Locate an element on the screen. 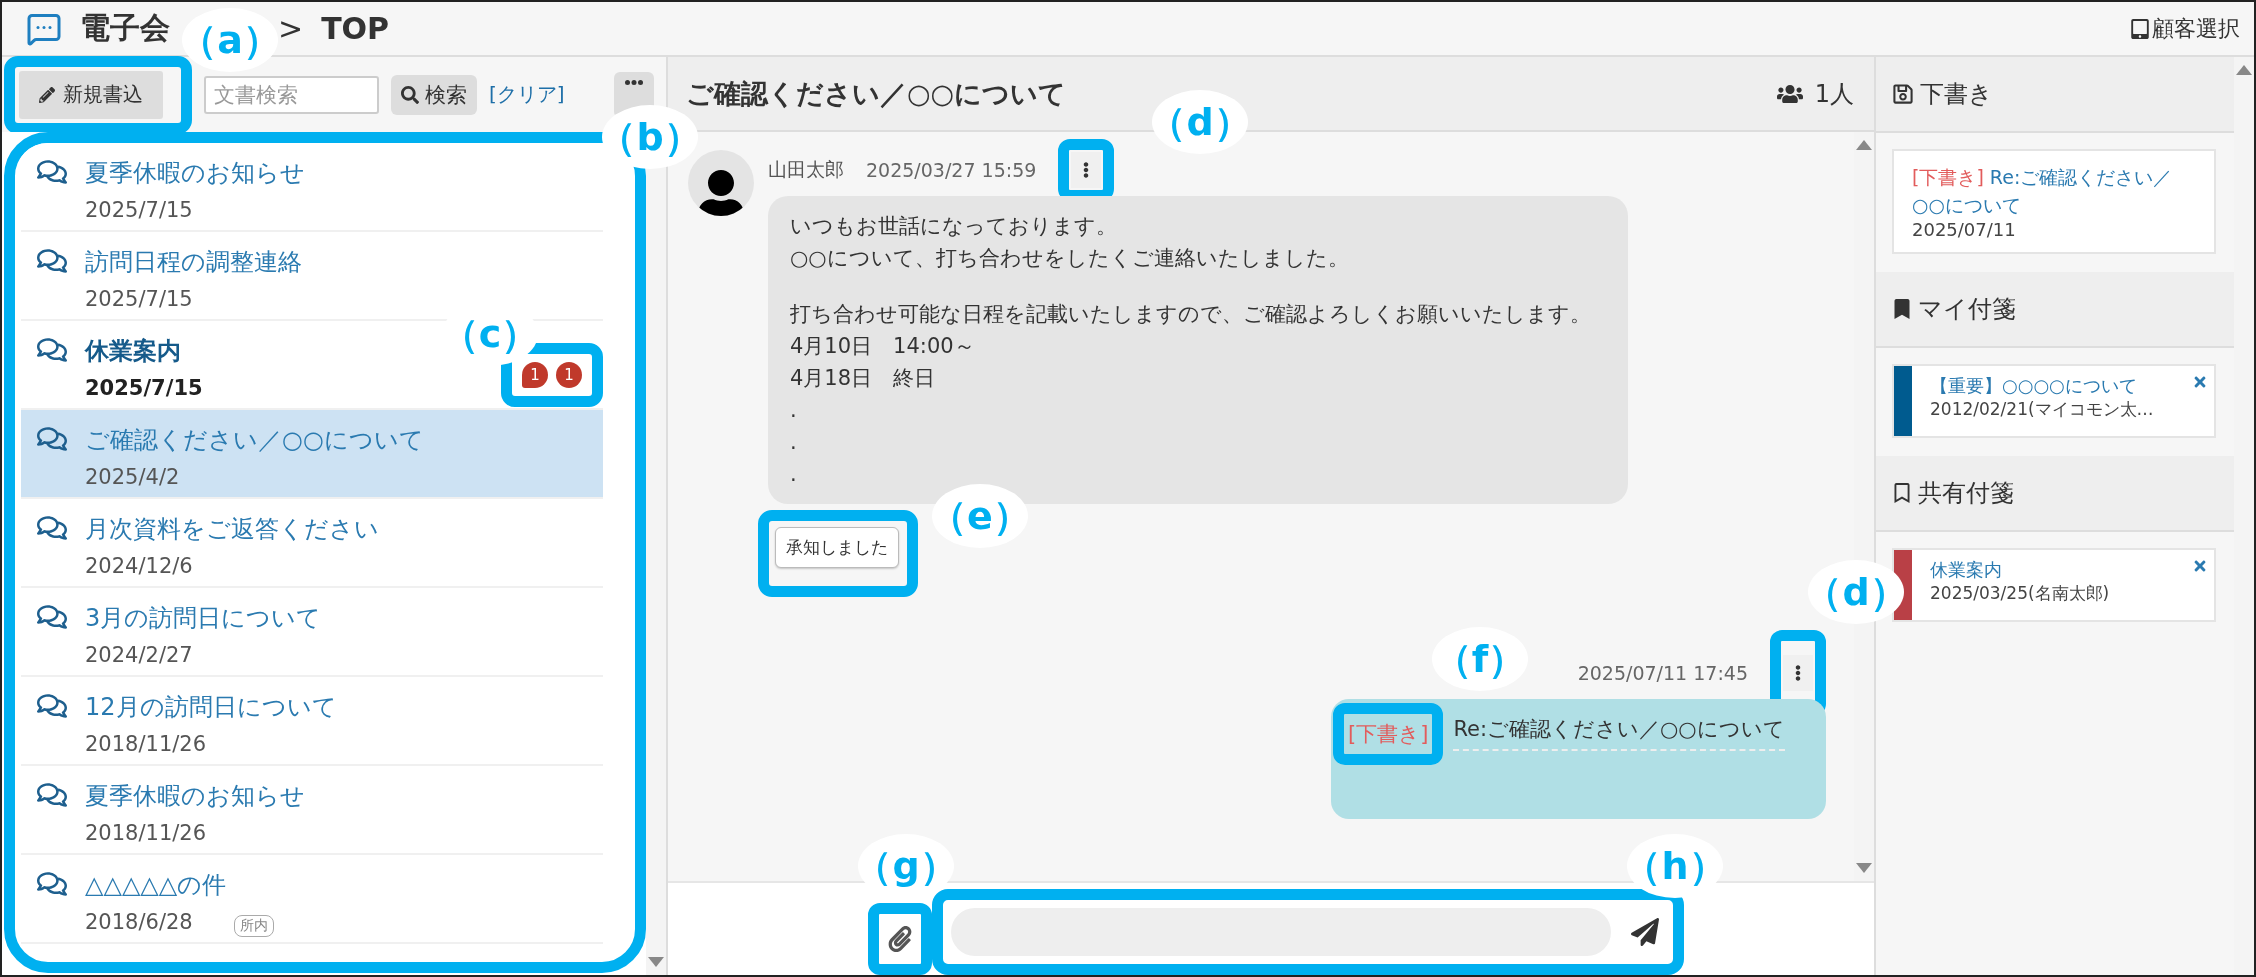 The width and height of the screenshot is (2256, 977). draft-card: [下書き] Re:ご確認ください／○○について 2025/07/11 is located at coordinates (2054, 201).